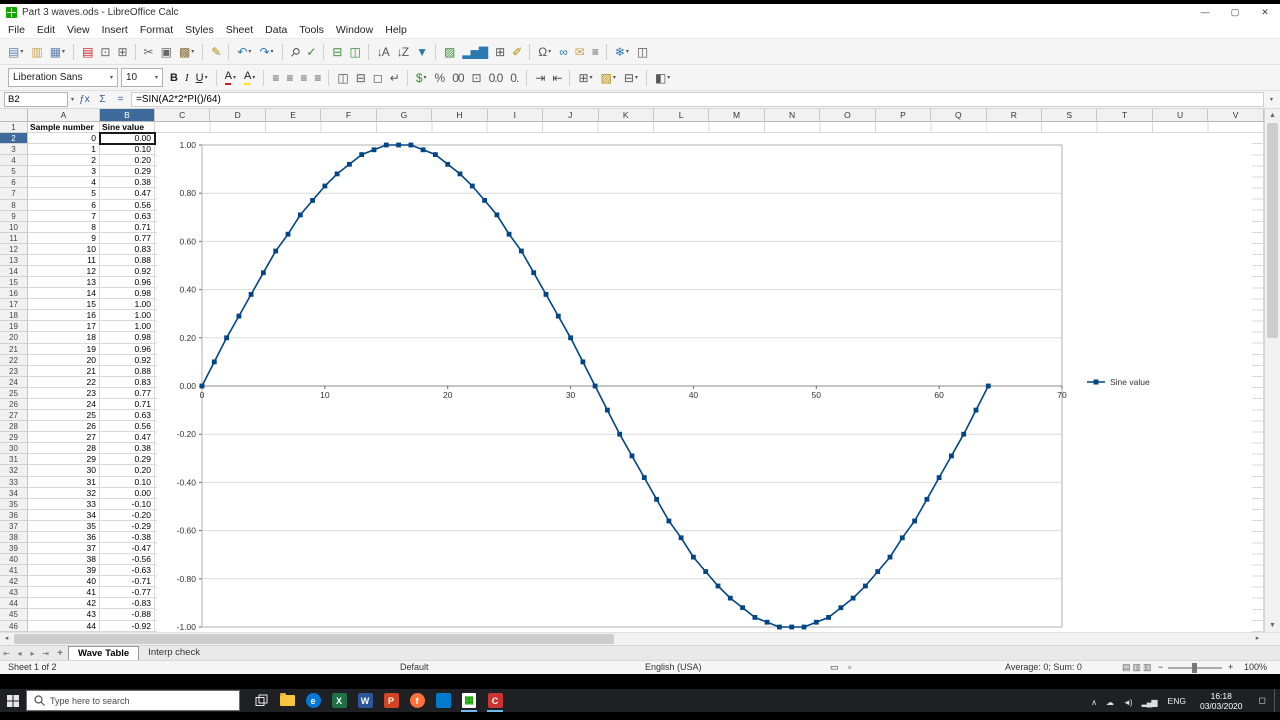 The image size is (1280, 720). Describe the element at coordinates (64, 393) in the screenshot. I see `cell-a25: 23` at that location.